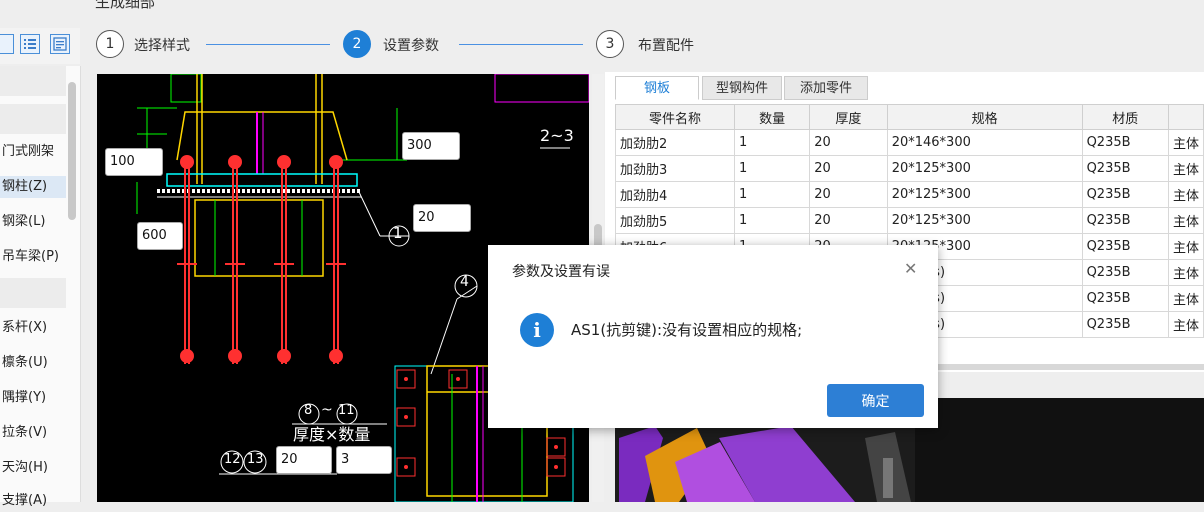  I want to click on left-toolbar, so click(40, 46).